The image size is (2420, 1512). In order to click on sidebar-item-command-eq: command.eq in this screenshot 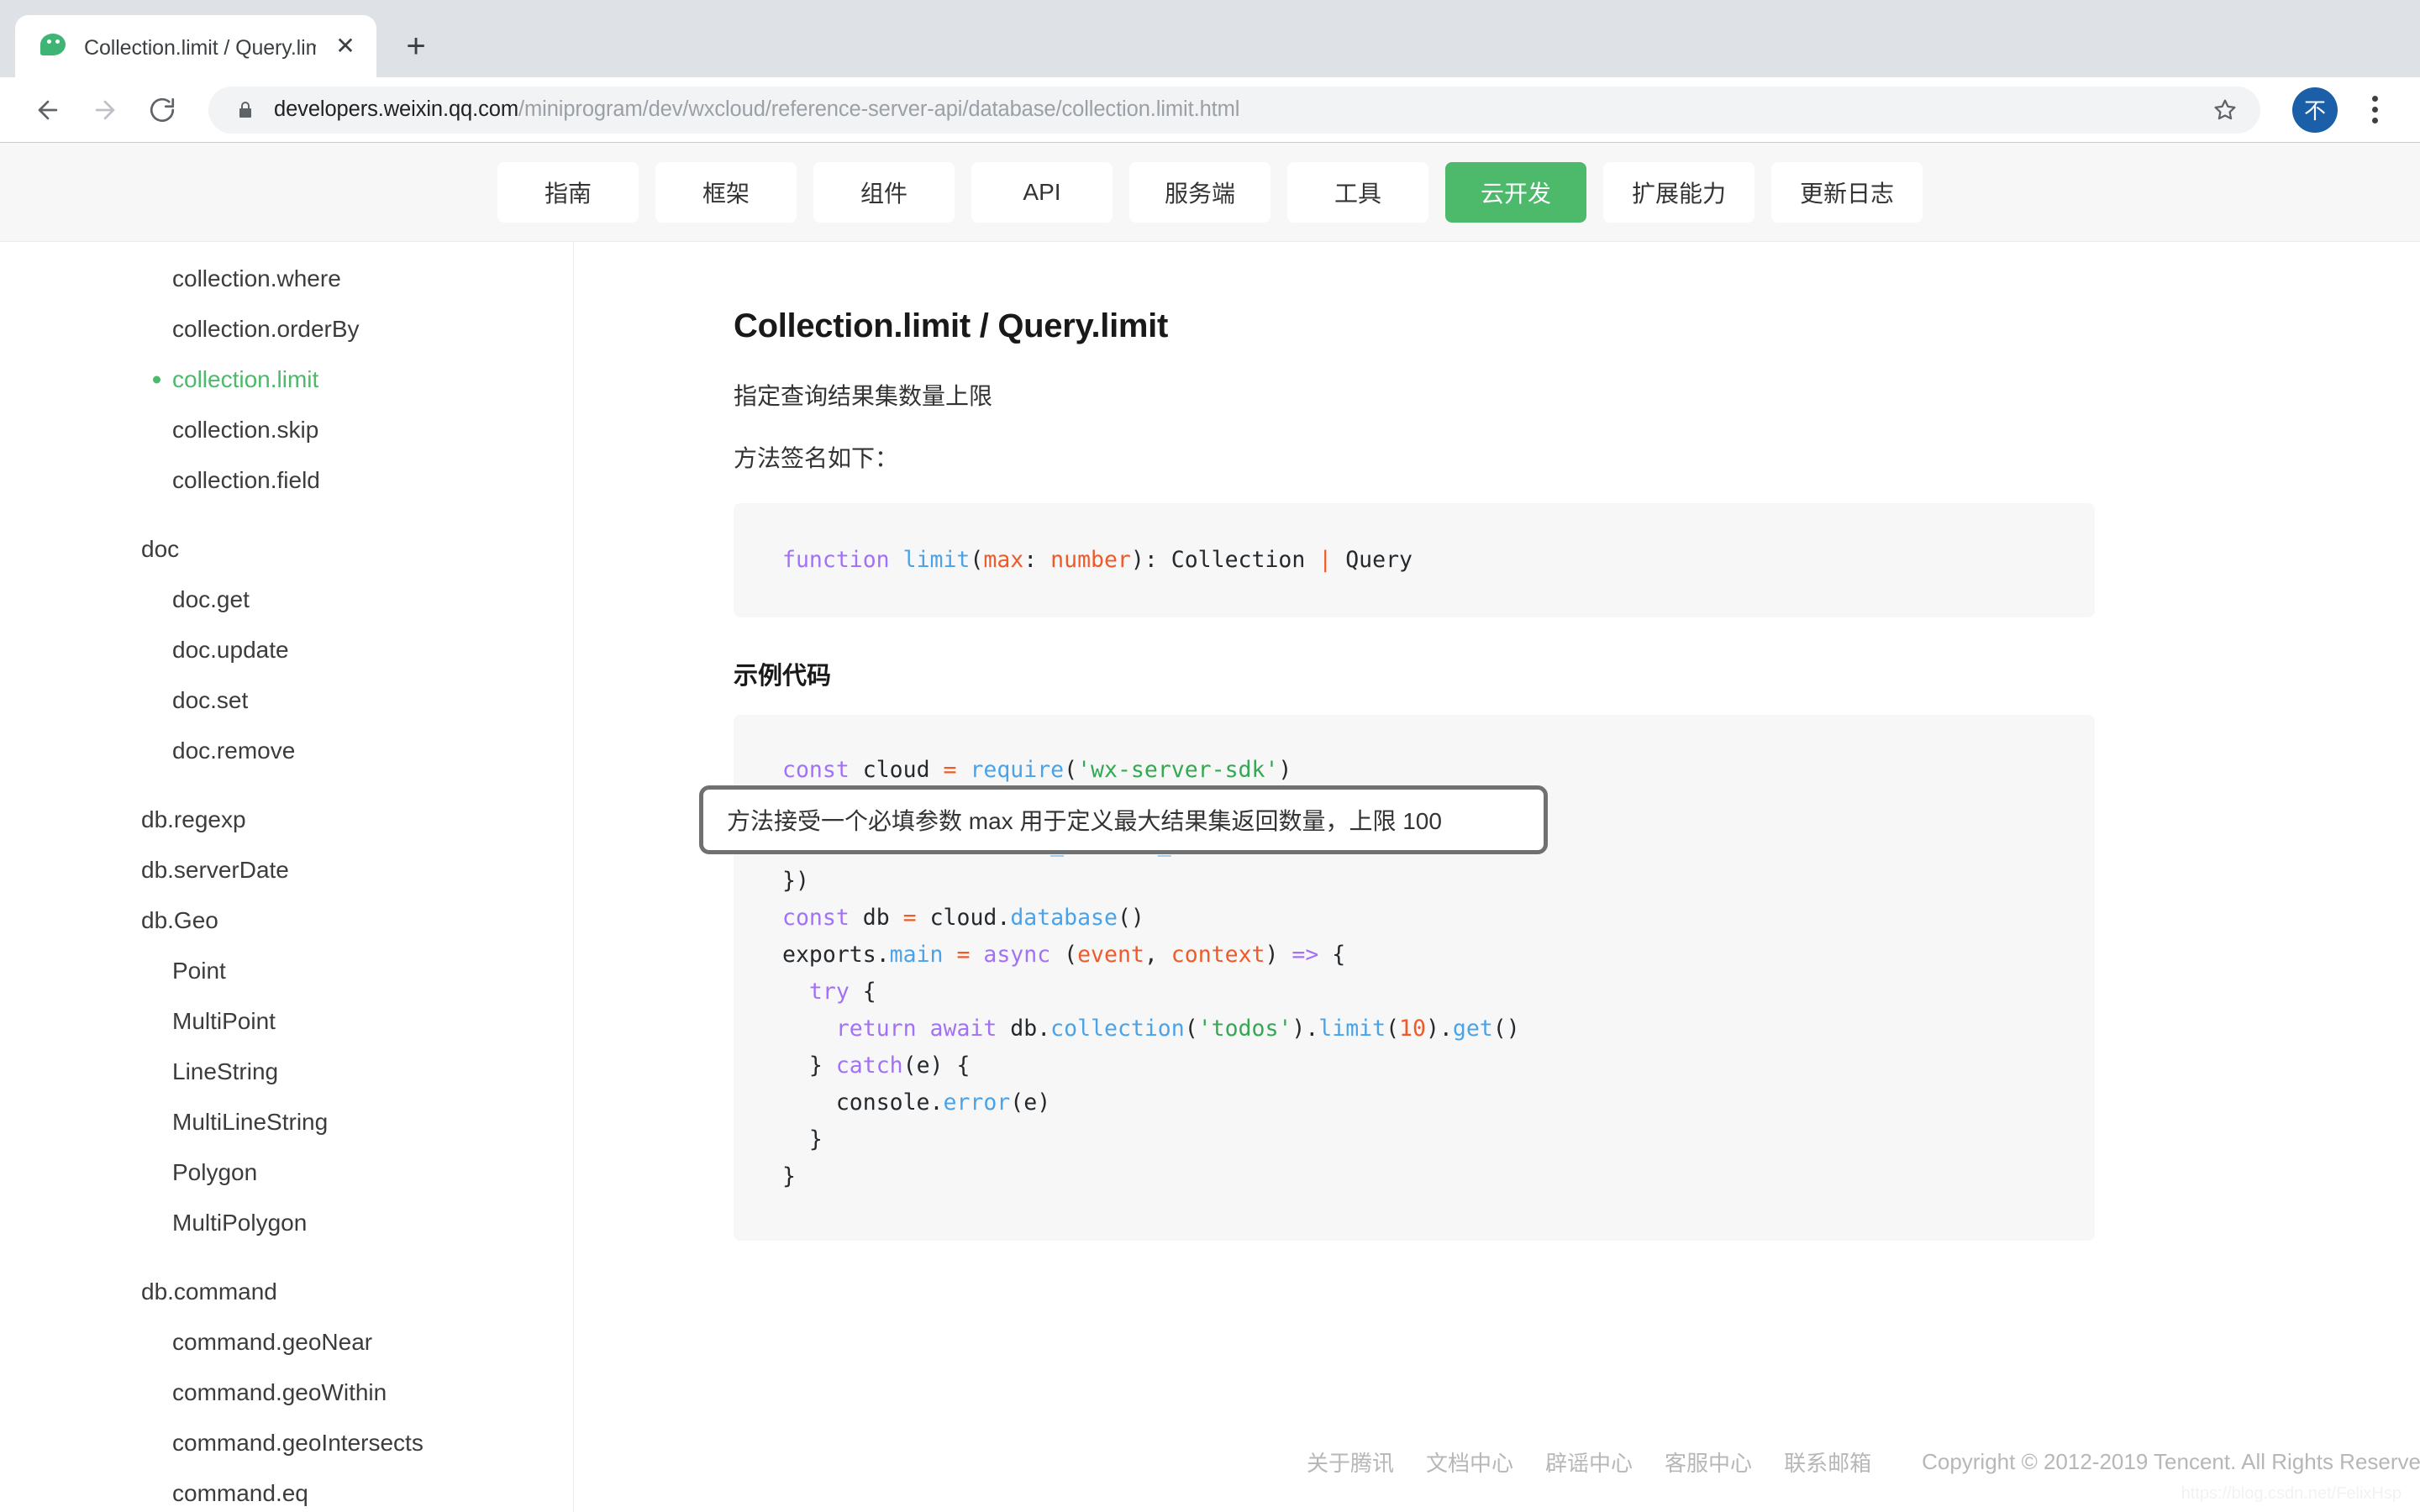, I will do `click(286, 1490)`.